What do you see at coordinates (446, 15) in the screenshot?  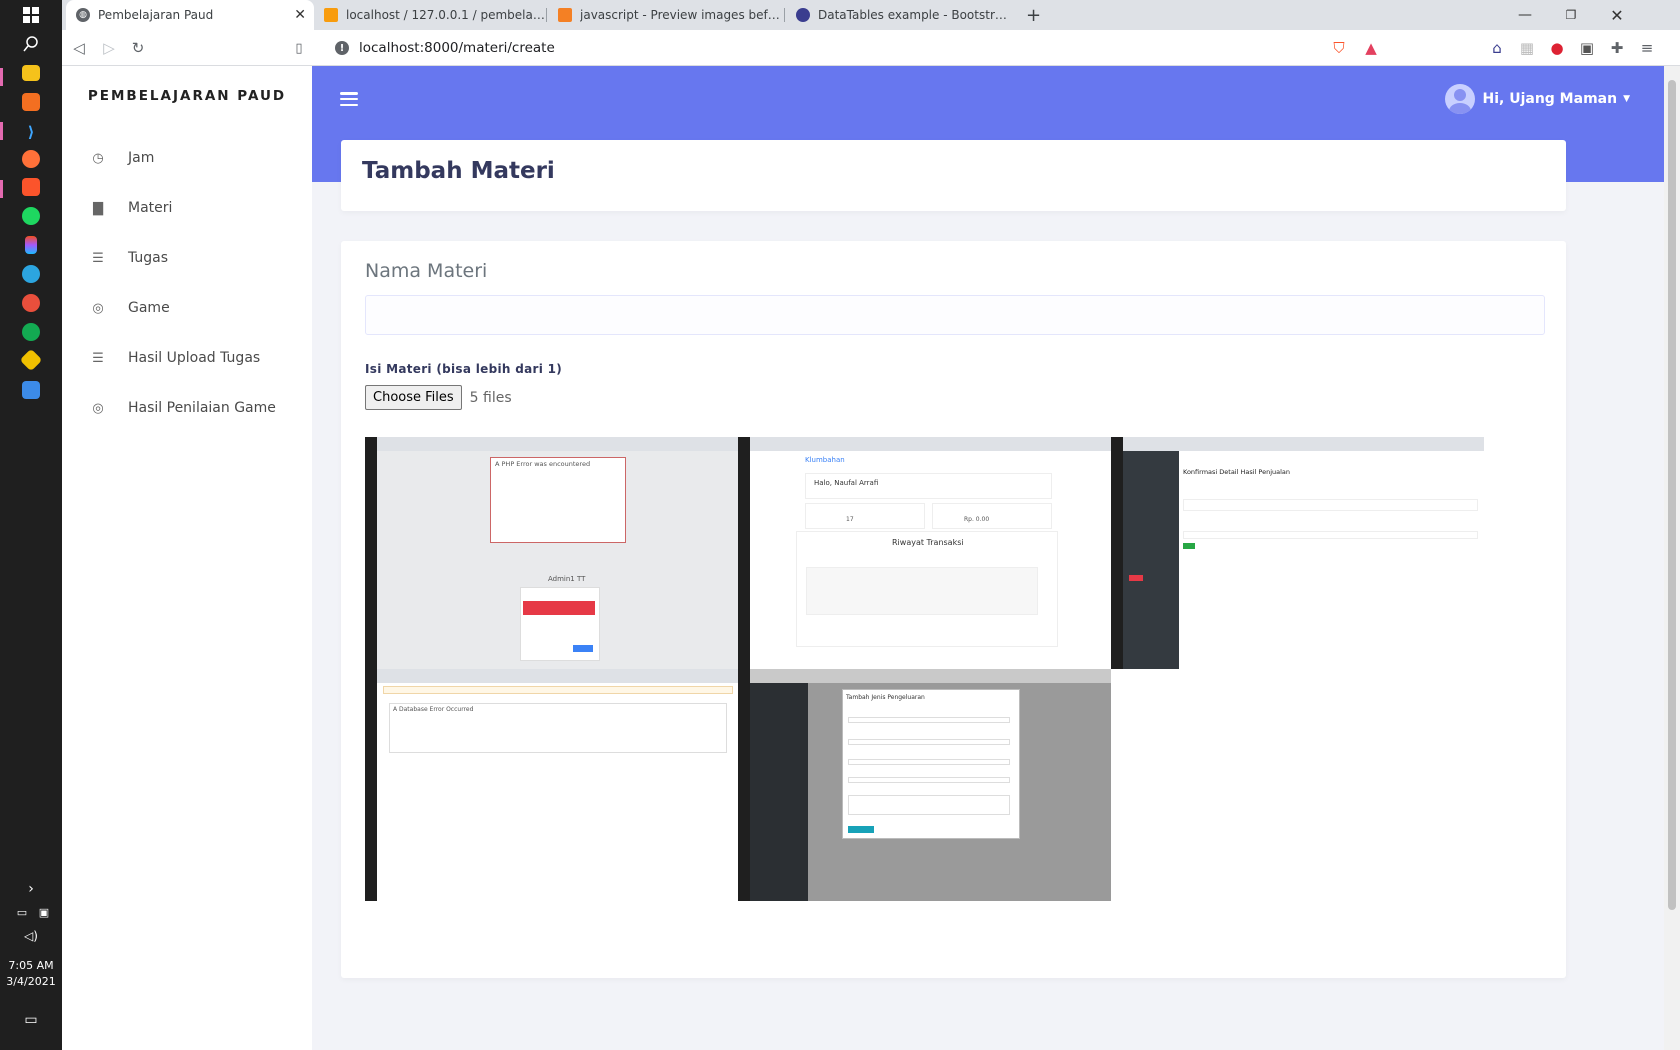 I see `tab-label: localhost / 127.0.0.1 / pembelajaran | p` at bounding box center [446, 15].